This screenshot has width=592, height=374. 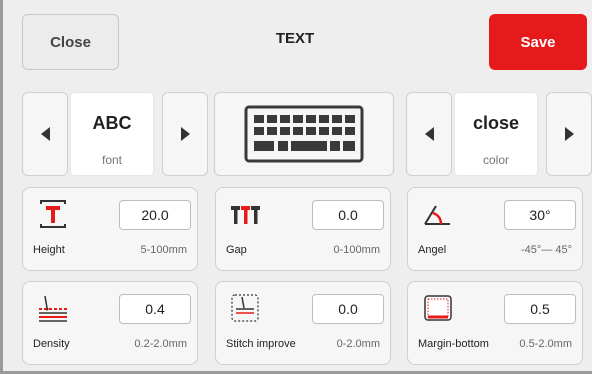 I want to click on gap-range: 0-100mm, so click(x=356, y=250).